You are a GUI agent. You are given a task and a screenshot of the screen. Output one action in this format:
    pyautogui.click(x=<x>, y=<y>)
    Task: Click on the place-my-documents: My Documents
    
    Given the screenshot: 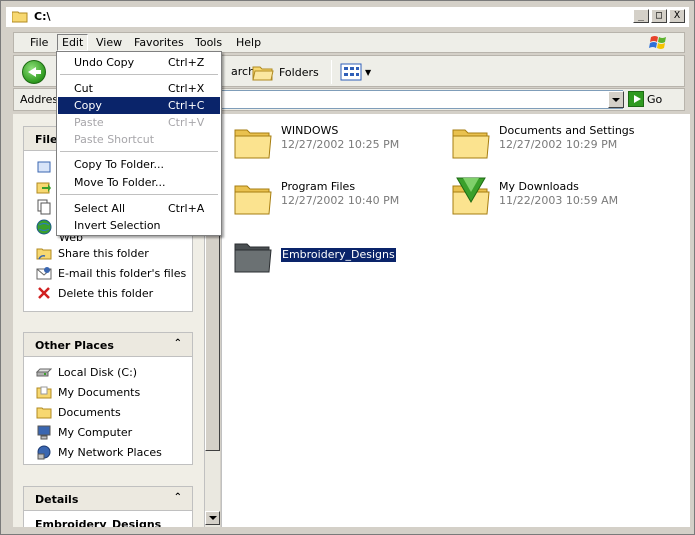 What is the action you would take?
    pyautogui.click(x=108, y=392)
    